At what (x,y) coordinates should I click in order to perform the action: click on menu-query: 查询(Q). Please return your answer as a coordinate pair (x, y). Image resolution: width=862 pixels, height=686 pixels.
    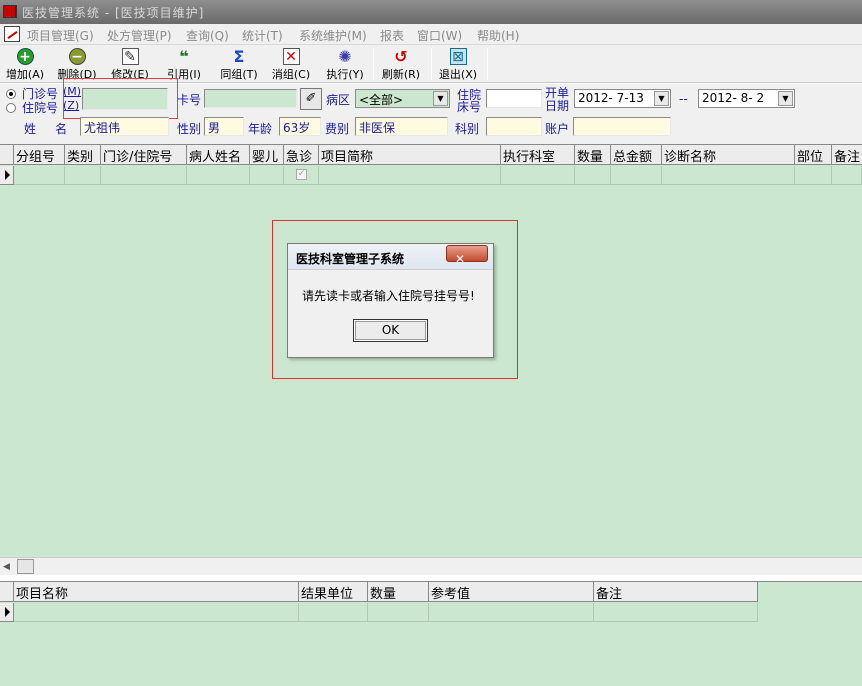
    Looking at the image, I should click on (207, 35).